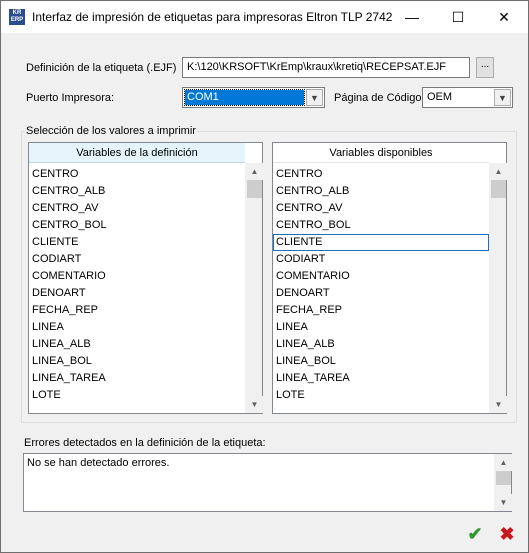 Image resolution: width=529 pixels, height=553 pixels. Describe the element at coordinates (467, 97) in the screenshot. I see `codepage-select: OEM ▼` at that location.